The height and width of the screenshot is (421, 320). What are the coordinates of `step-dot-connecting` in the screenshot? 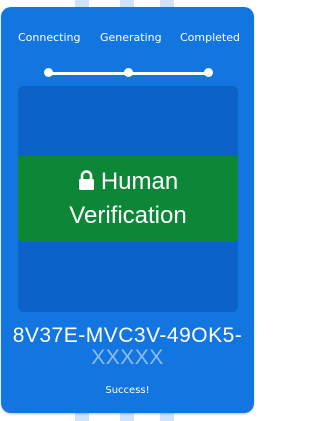 It's located at (48, 72).